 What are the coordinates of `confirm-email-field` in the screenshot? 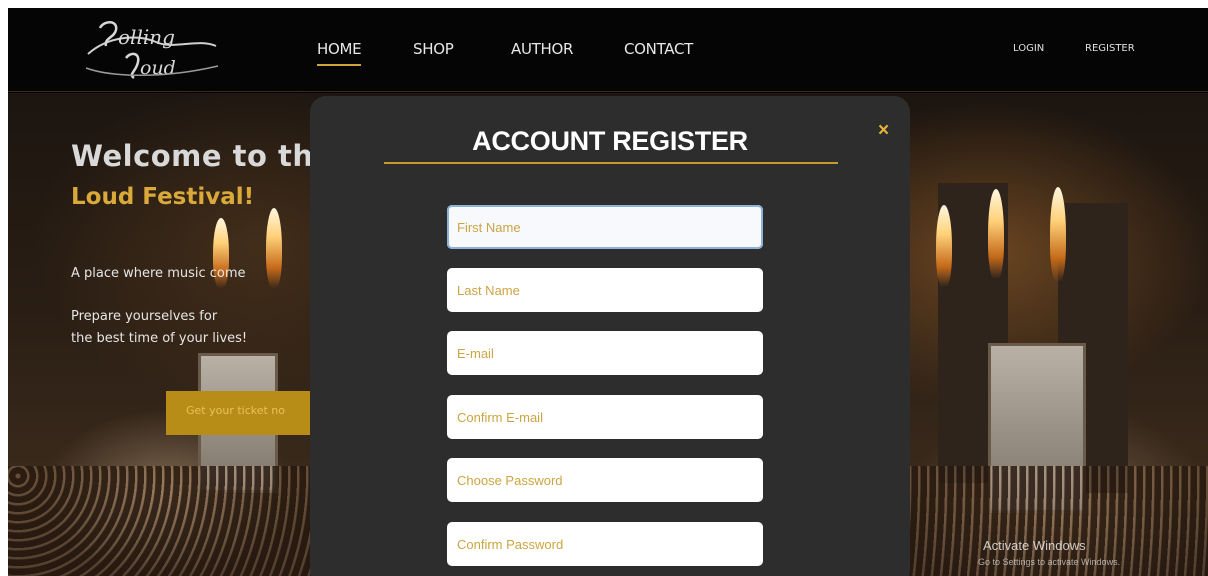 It's located at (605, 417).